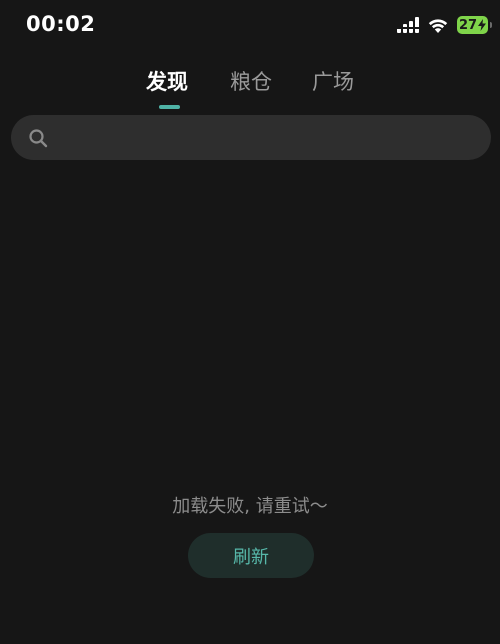  I want to click on status-time: 00:02, so click(61, 24).